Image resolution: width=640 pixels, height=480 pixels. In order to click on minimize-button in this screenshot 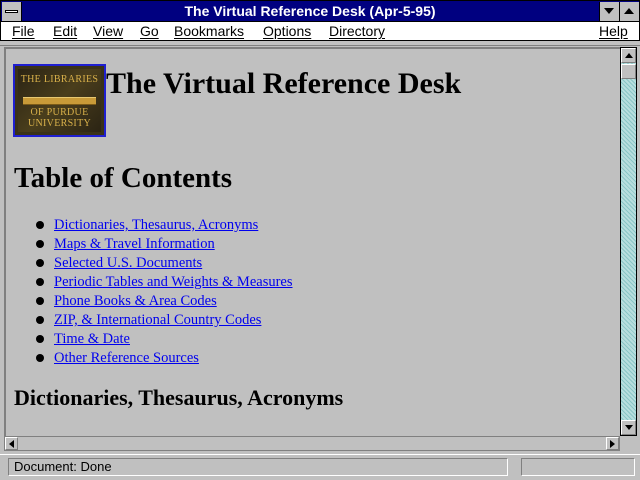, I will do `click(609, 11)`.